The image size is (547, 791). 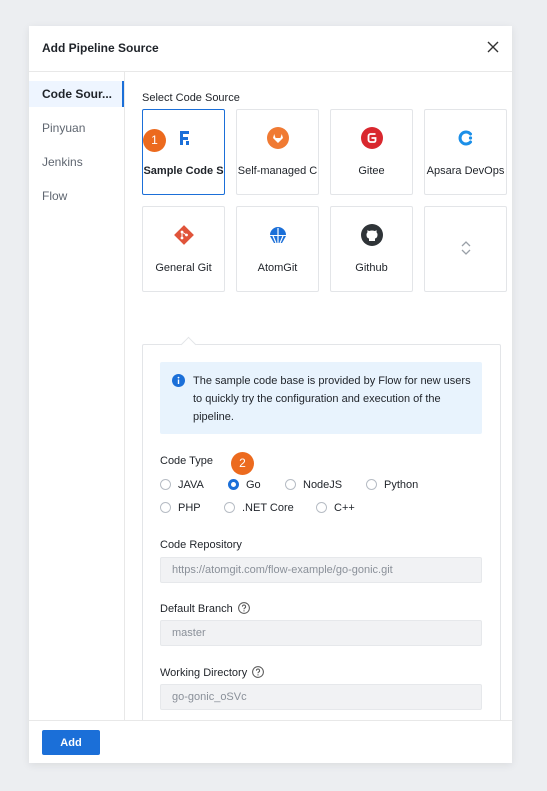 What do you see at coordinates (277, 171) in the screenshot?
I see `card-label: Self-managed C` at bounding box center [277, 171].